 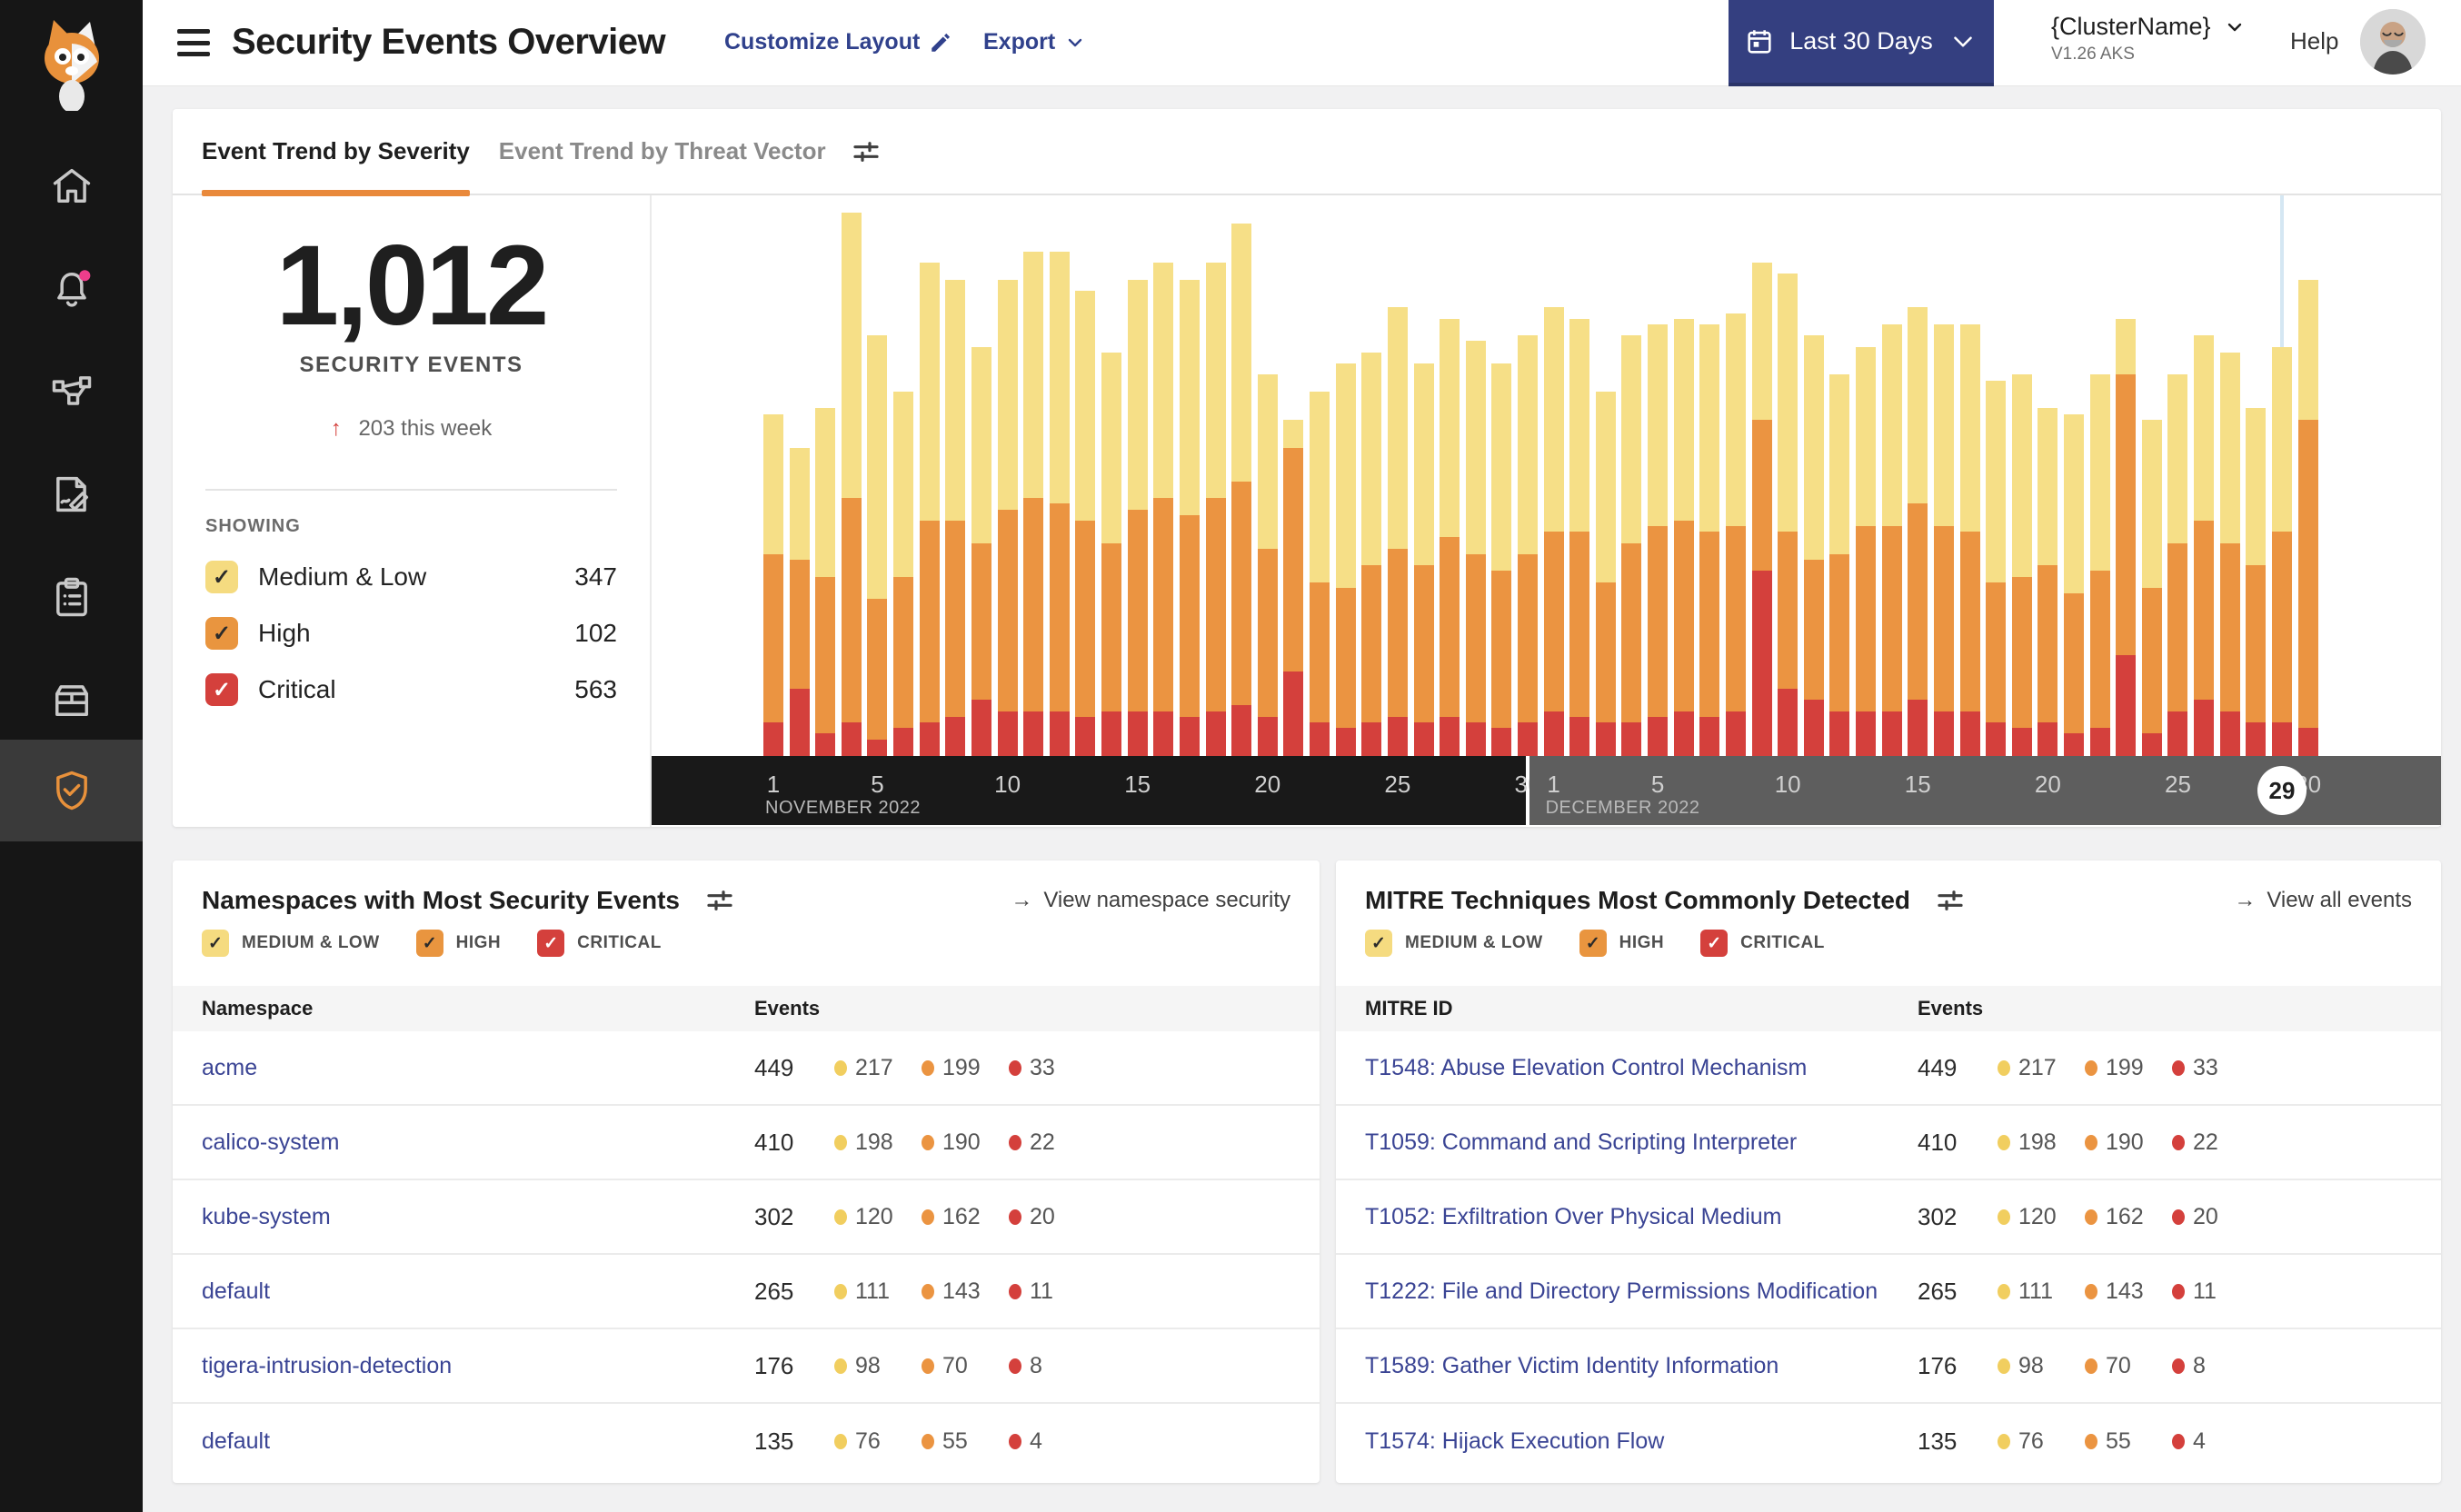 What do you see at coordinates (71, 597) in the screenshot?
I see `sidebar-item-compliance` at bounding box center [71, 597].